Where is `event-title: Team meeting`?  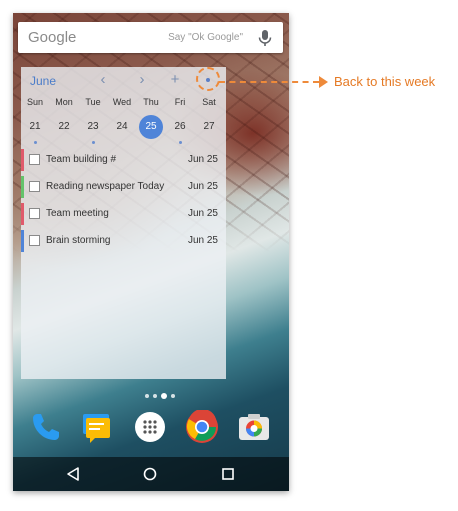
event-title: Team meeting is located at coordinates (77, 213).